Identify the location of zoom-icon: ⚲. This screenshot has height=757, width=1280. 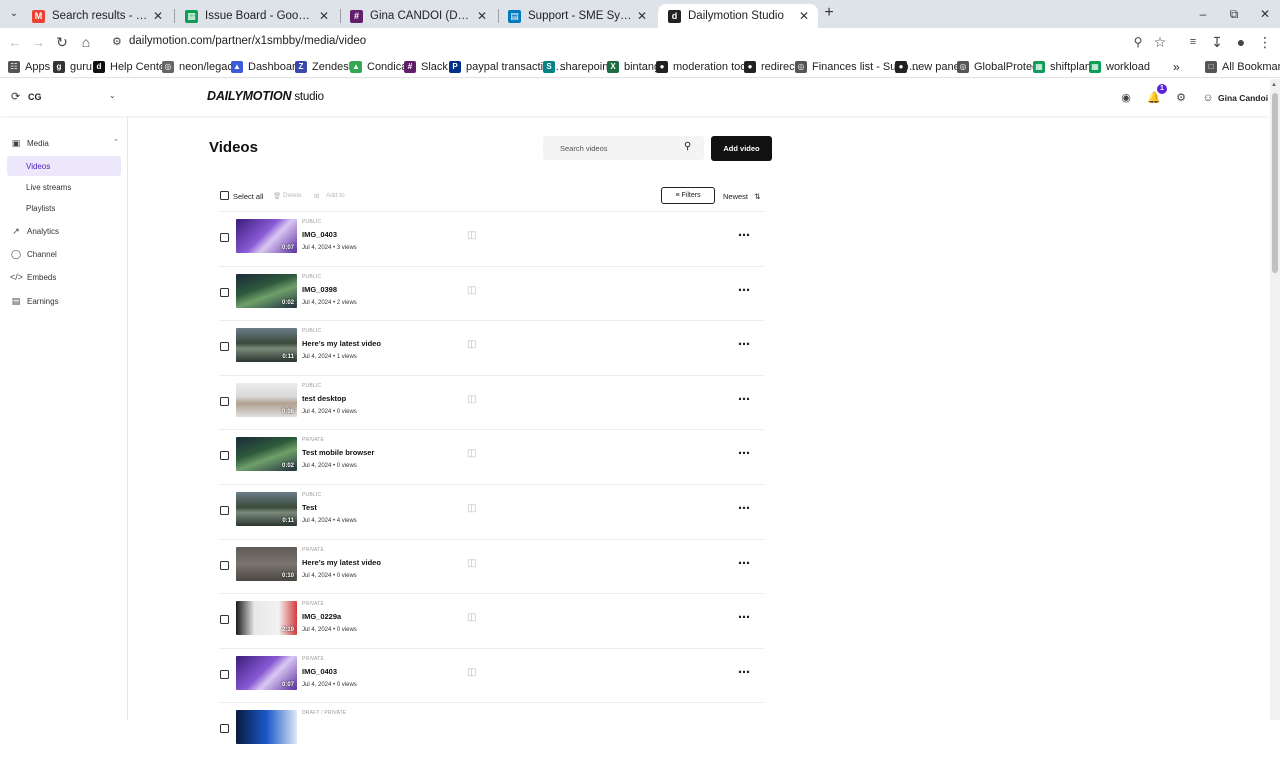
(1138, 42).